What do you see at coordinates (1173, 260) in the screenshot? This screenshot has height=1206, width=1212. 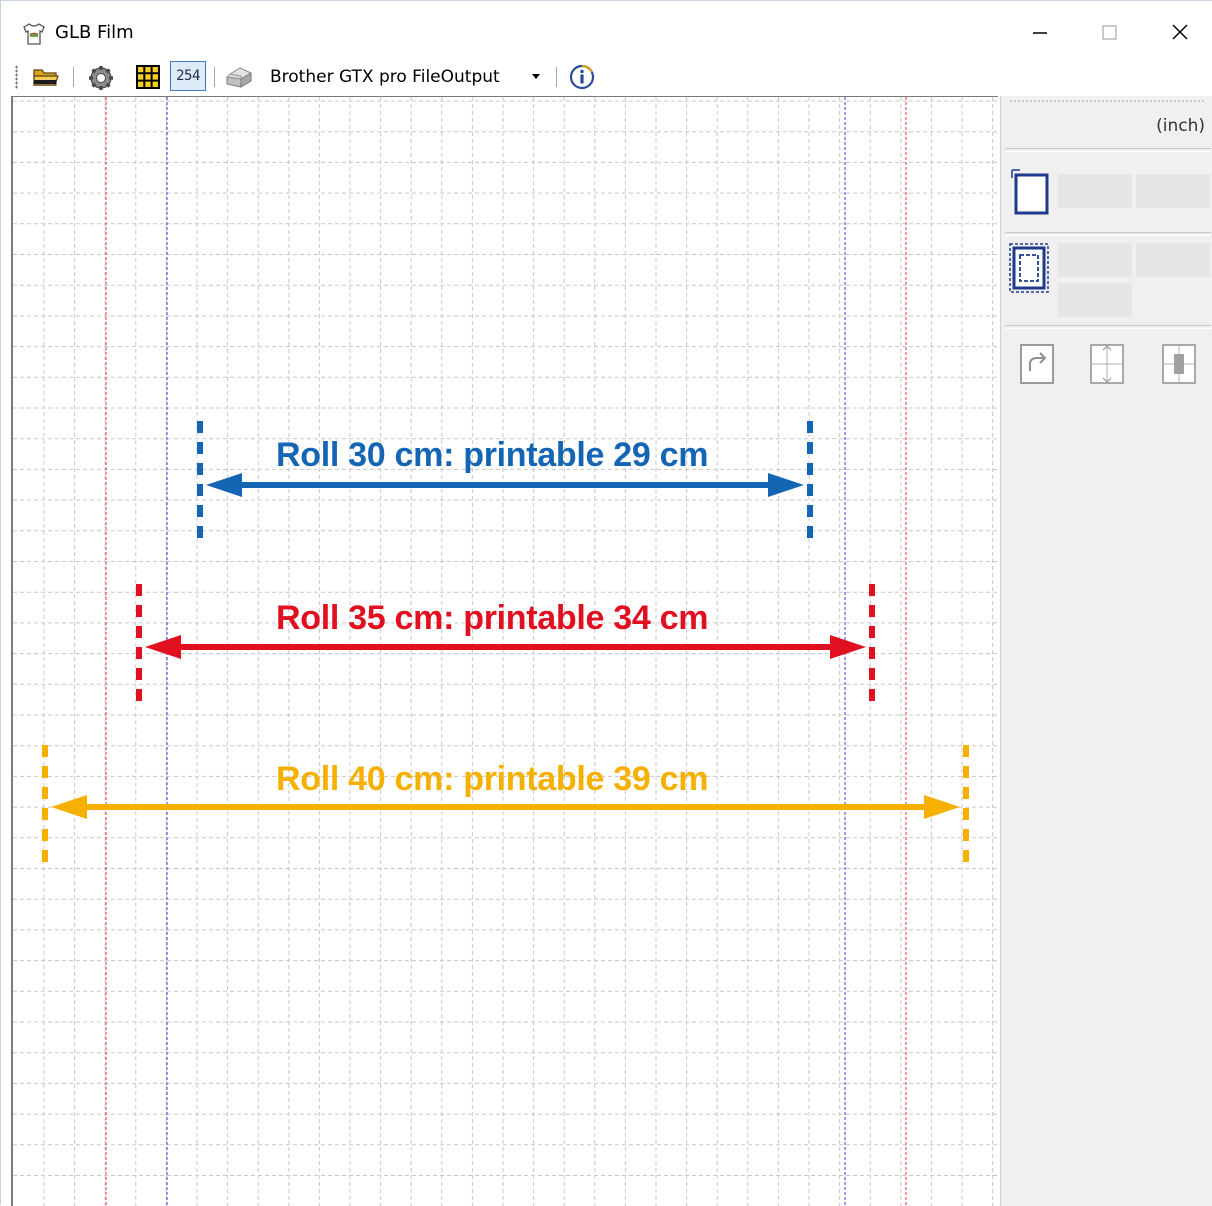 I see `printable-height-field` at bounding box center [1173, 260].